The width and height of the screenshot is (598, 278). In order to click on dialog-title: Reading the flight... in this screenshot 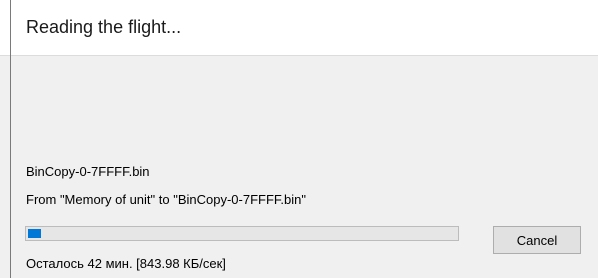, I will do `click(104, 27)`.